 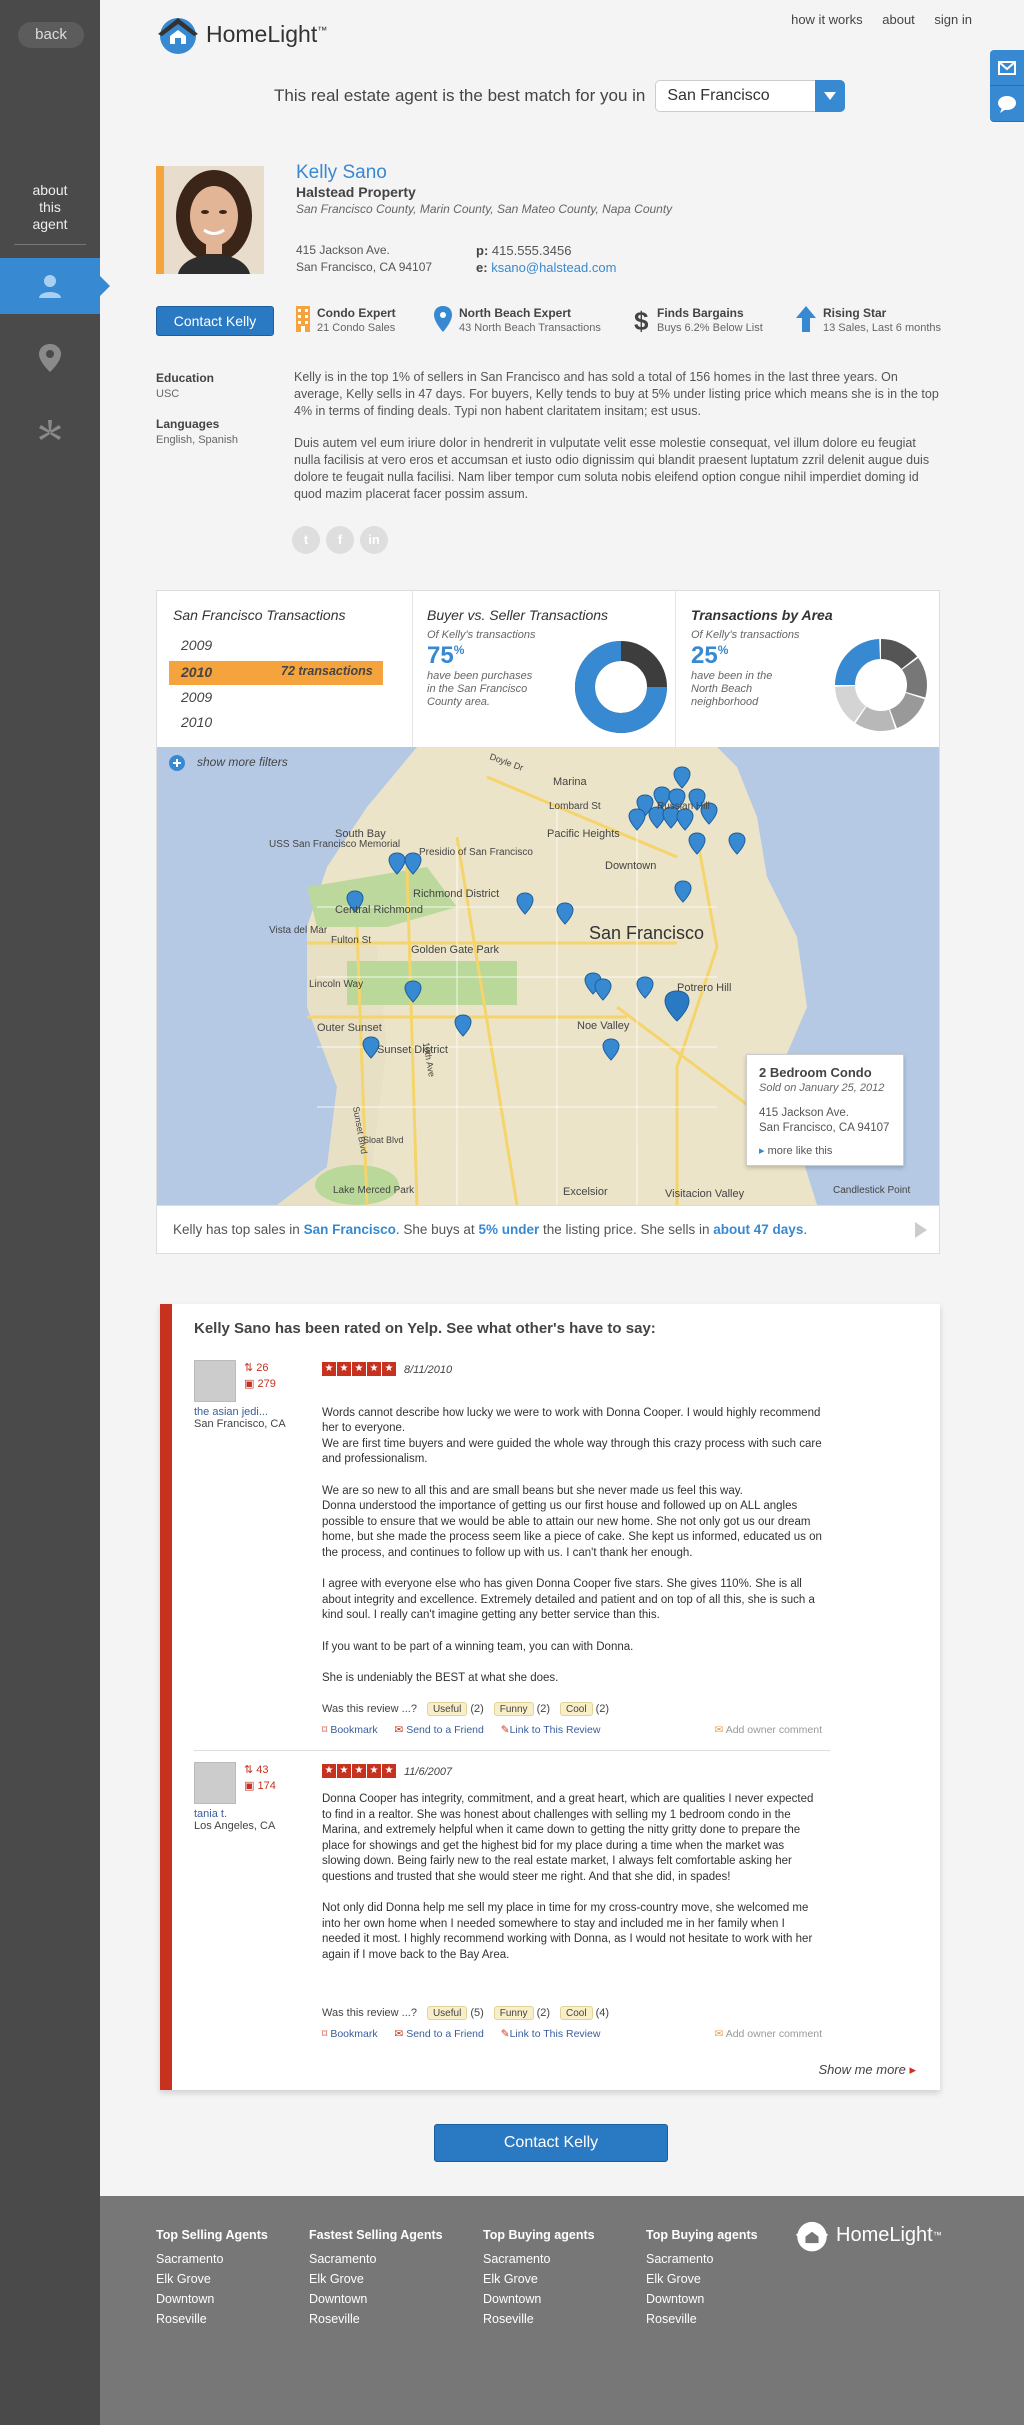 What do you see at coordinates (871, 1190) in the screenshot?
I see `map-label: Candlestick Point` at bounding box center [871, 1190].